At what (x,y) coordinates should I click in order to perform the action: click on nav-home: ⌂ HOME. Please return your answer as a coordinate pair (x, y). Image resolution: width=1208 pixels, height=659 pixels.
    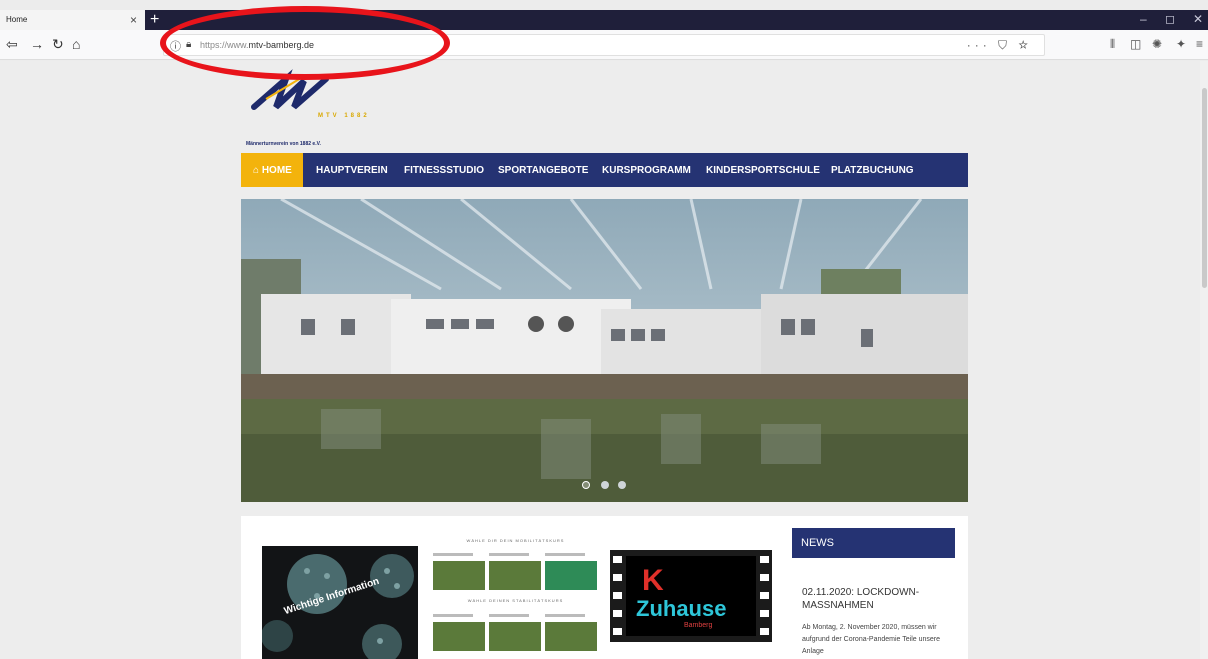
    Looking at the image, I should click on (272, 170).